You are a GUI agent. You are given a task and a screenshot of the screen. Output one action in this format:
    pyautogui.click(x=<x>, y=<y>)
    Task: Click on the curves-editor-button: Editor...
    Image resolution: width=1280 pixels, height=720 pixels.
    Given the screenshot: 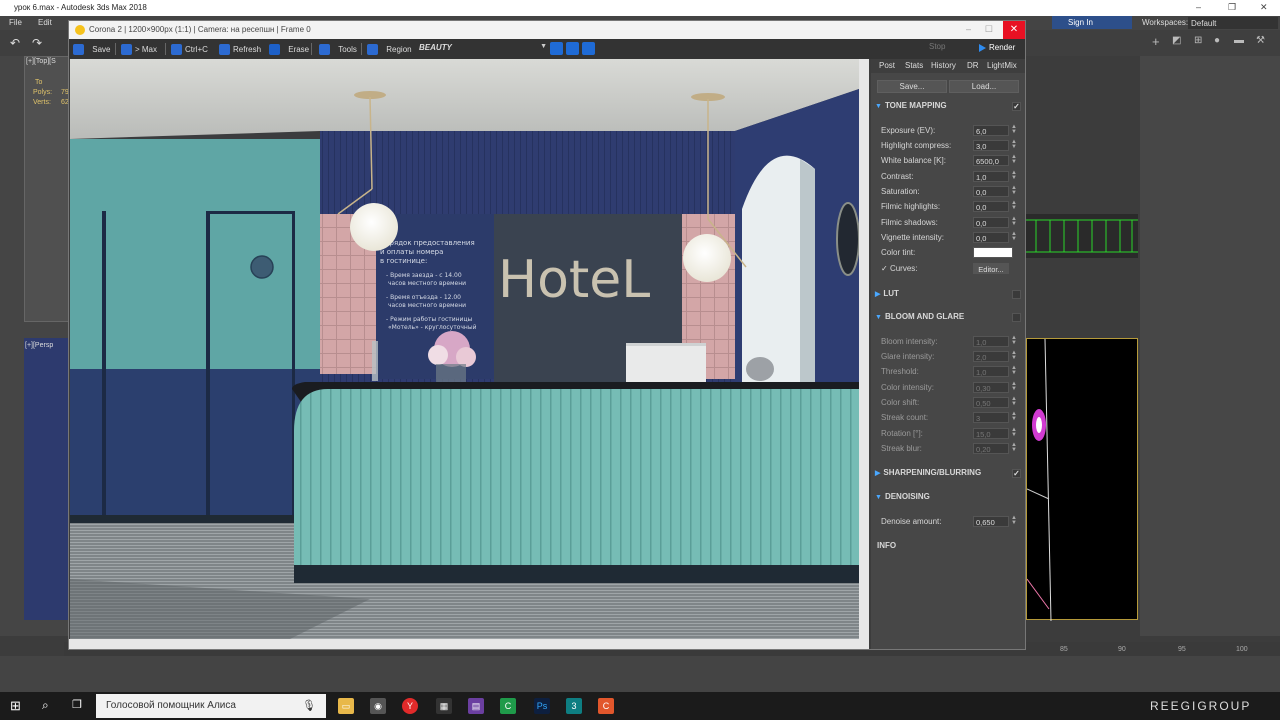 What is the action you would take?
    pyautogui.click(x=991, y=268)
    